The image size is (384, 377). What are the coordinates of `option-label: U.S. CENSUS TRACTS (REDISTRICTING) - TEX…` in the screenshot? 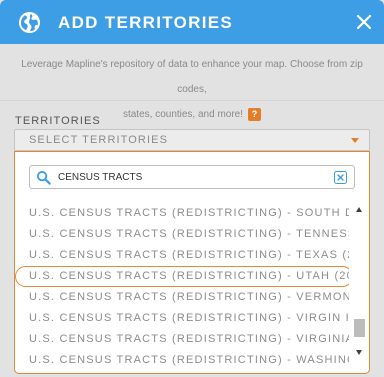 It's located at (189, 255).